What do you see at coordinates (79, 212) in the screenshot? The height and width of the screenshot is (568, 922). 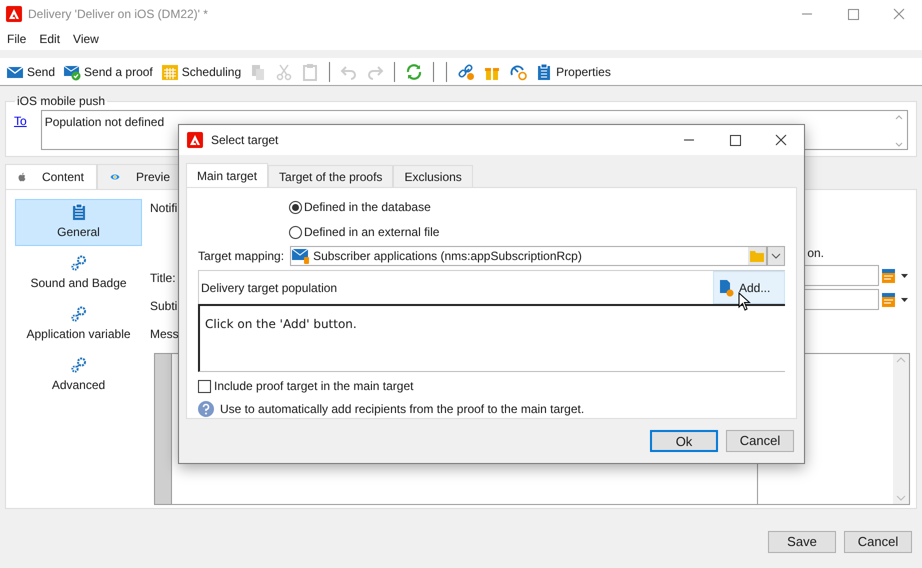 I see `clipboard-icon` at bounding box center [79, 212].